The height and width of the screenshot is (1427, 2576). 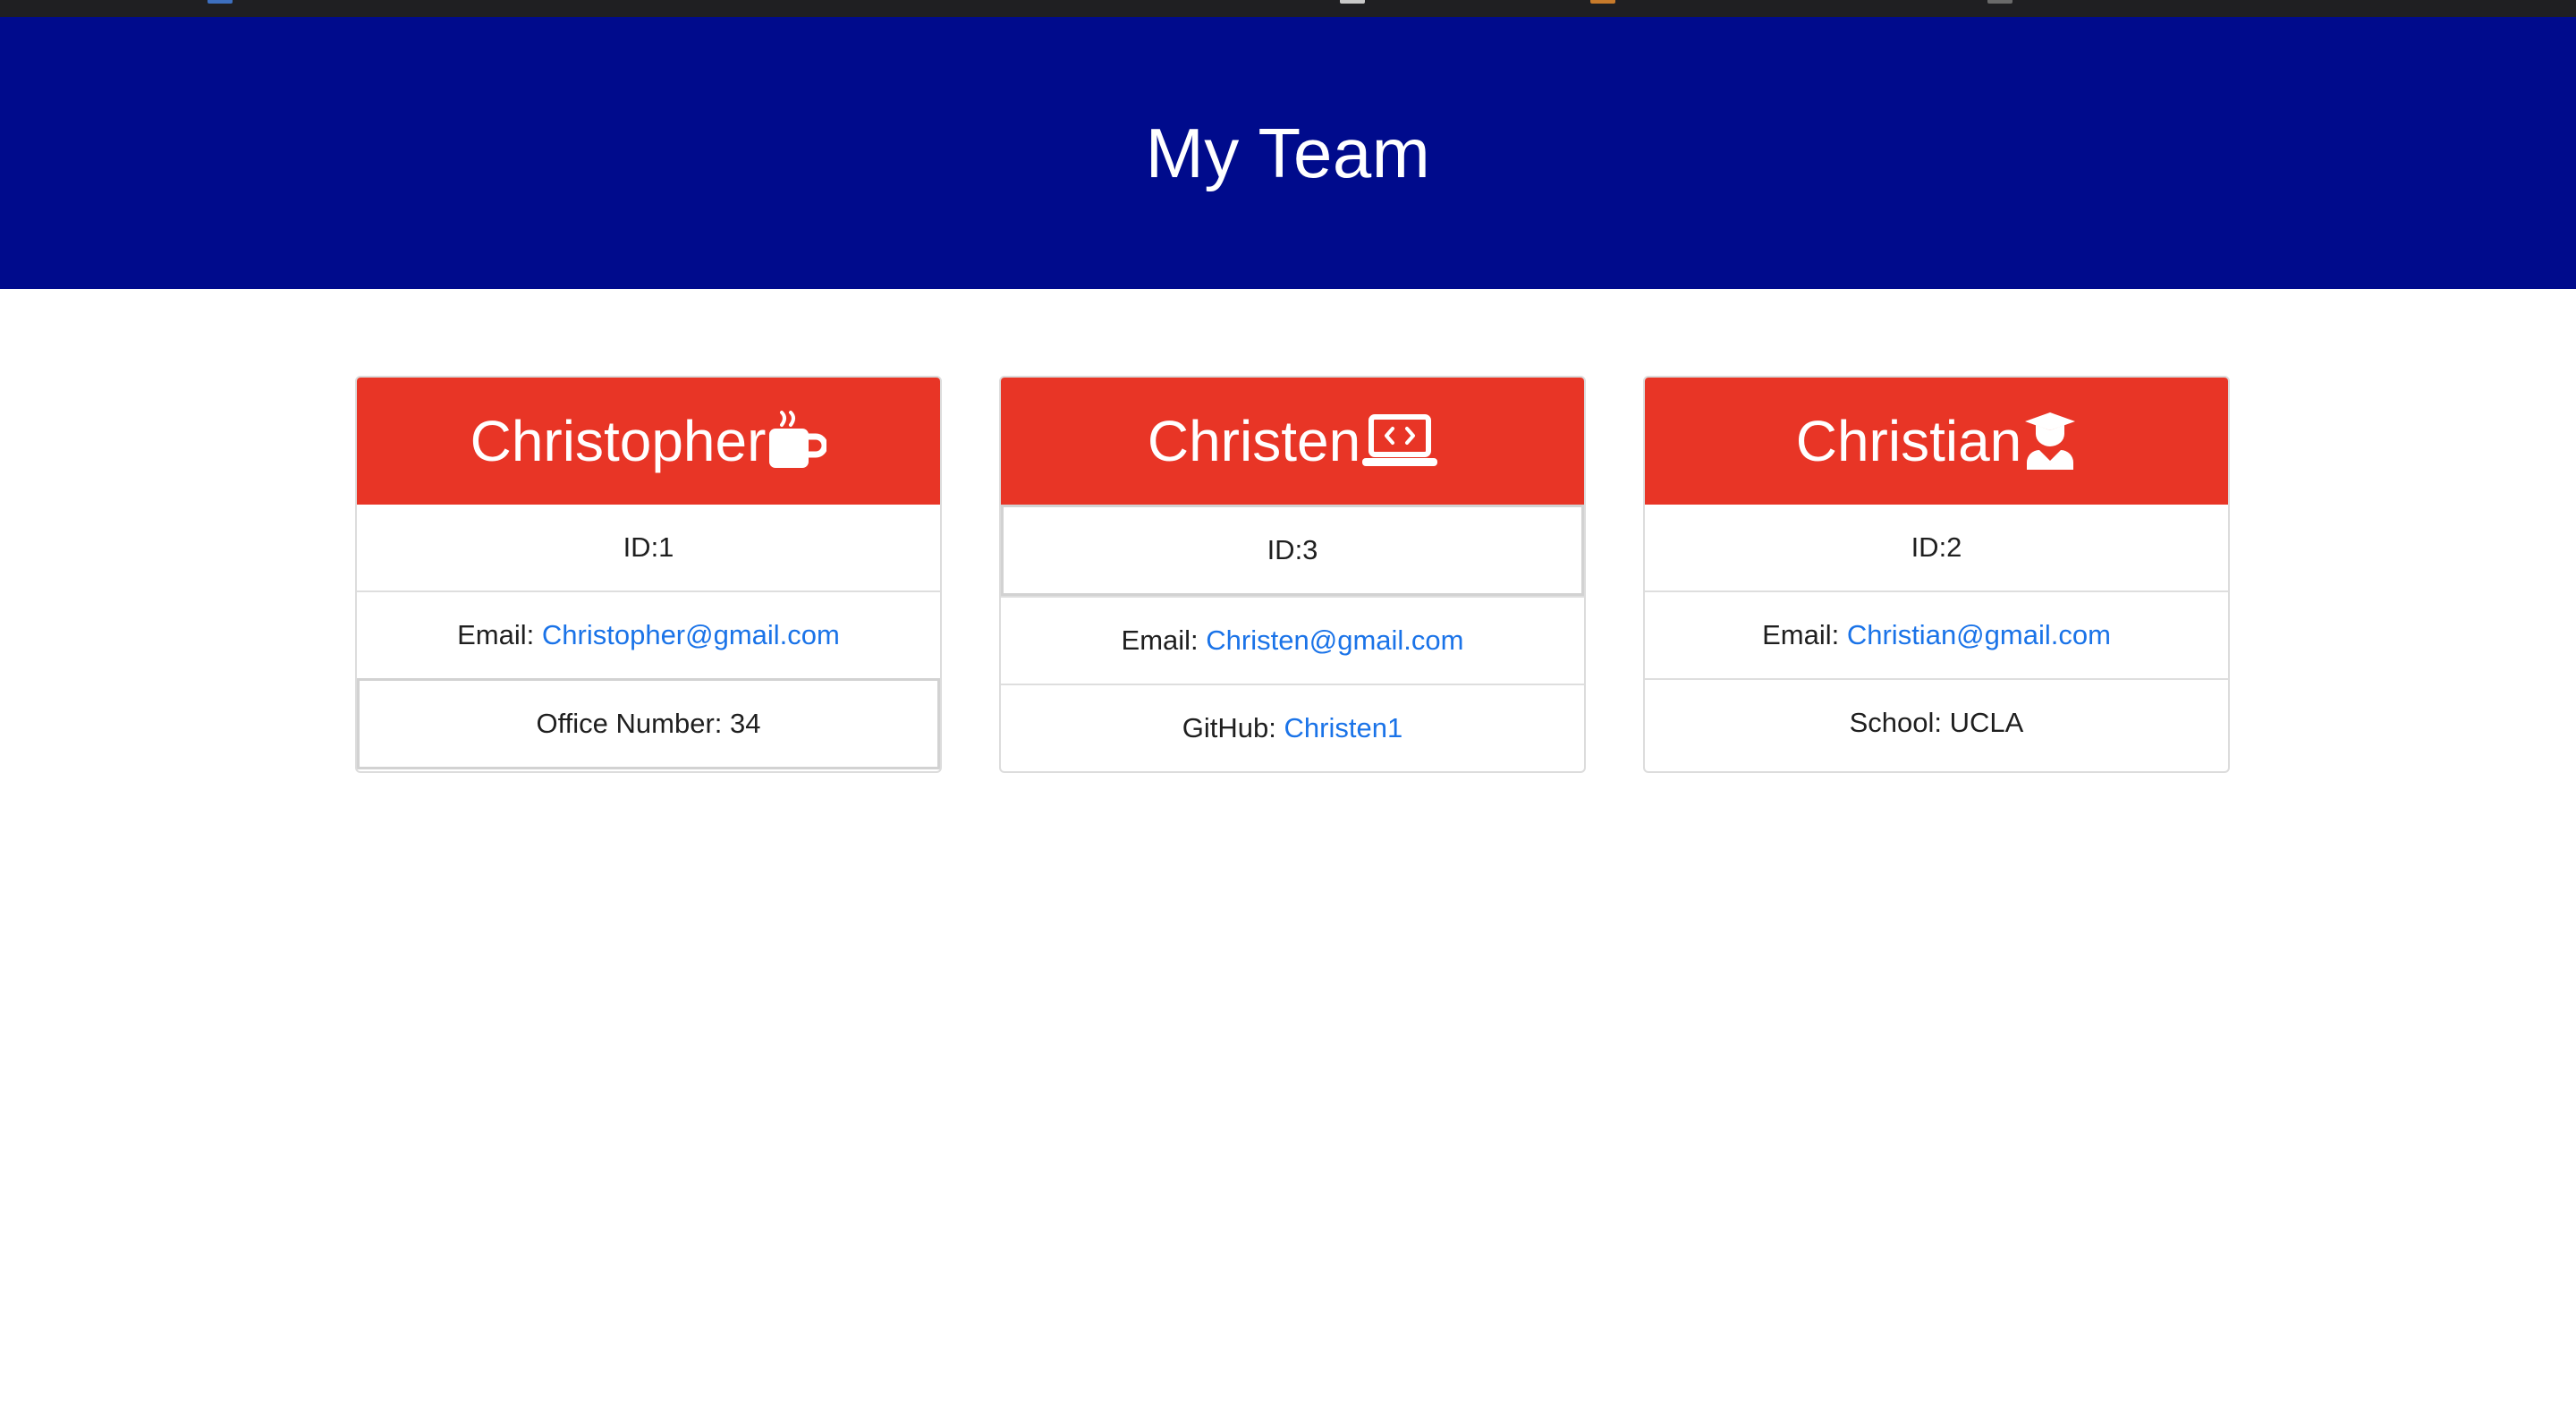 I want to click on member-id-row: ID:1, so click(x=648, y=547).